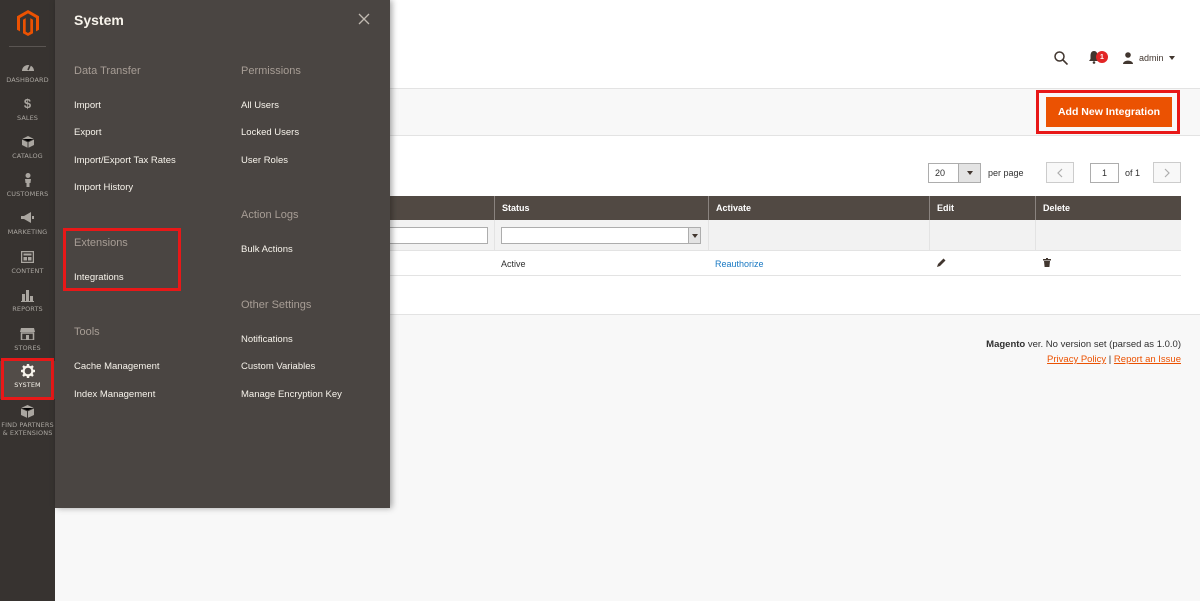 The height and width of the screenshot is (601, 1200). Describe the element at coordinates (122, 259) in the screenshot. I see `extensions-highlight-box` at that location.